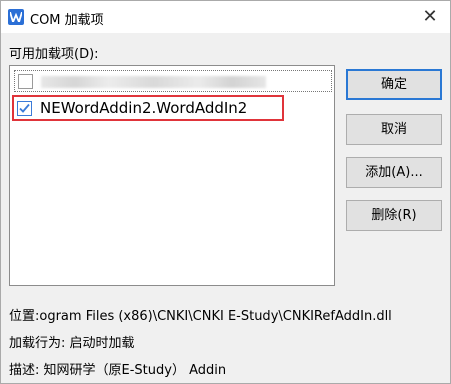 This screenshot has width=451, height=384. I want to click on remove-button: 删除(R), so click(394, 215).